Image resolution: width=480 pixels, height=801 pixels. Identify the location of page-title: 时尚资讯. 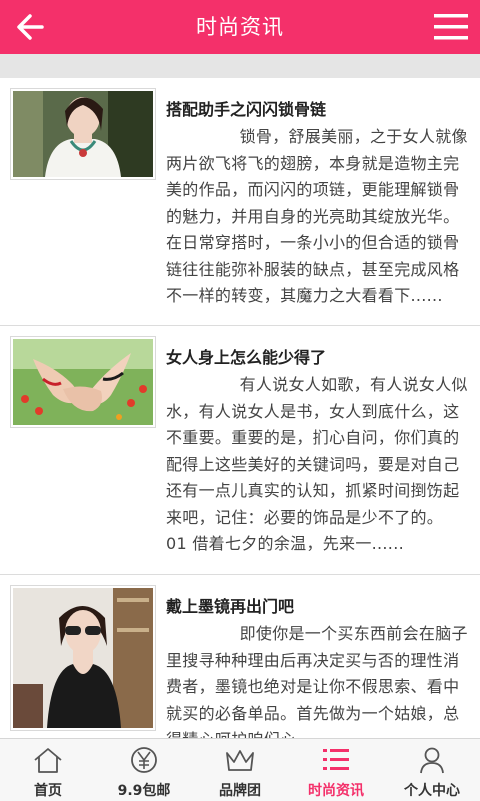
(240, 27).